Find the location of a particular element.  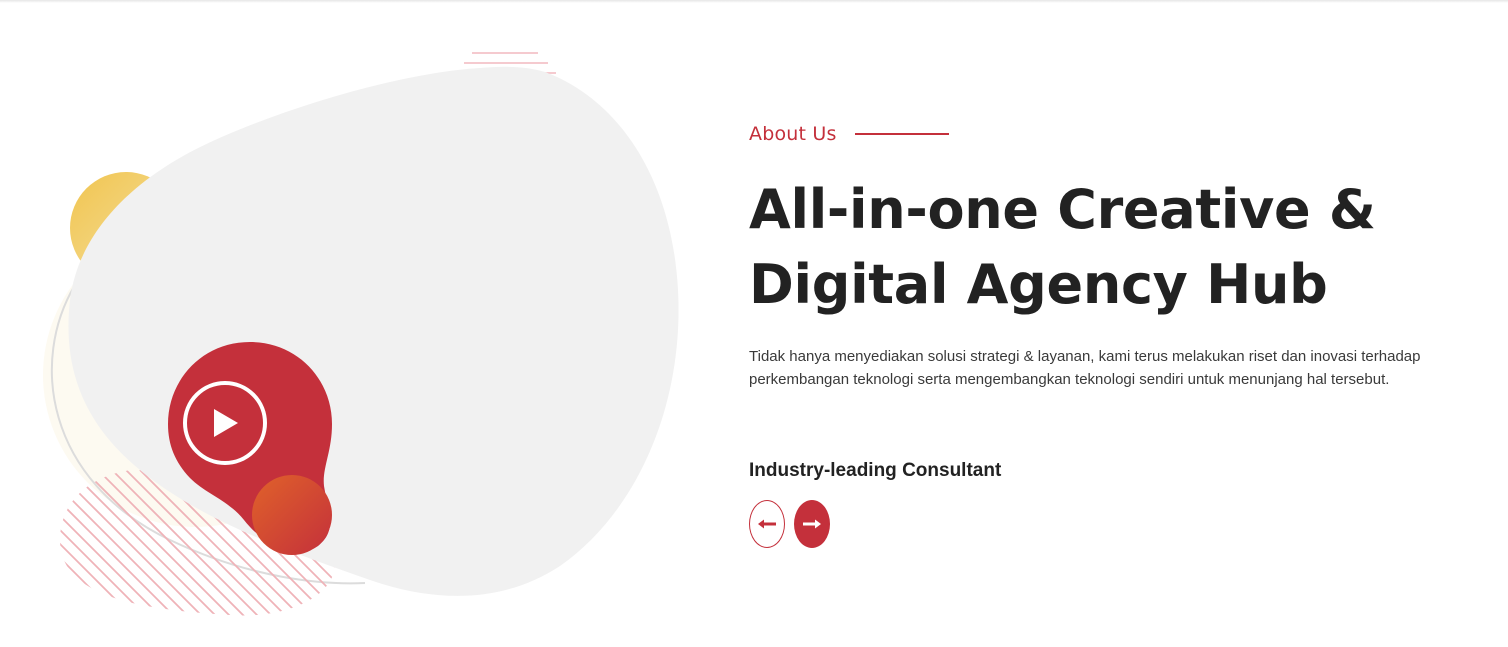

eyebrow-label: About Us is located at coordinates (793, 134).